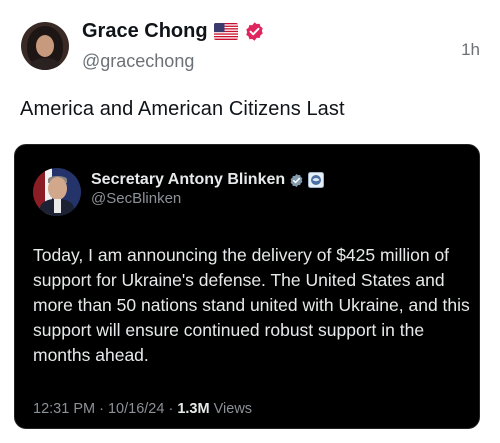 The height and width of the screenshot is (443, 500). What do you see at coordinates (193, 409) in the screenshot?
I see `views-count: 1.3M` at bounding box center [193, 409].